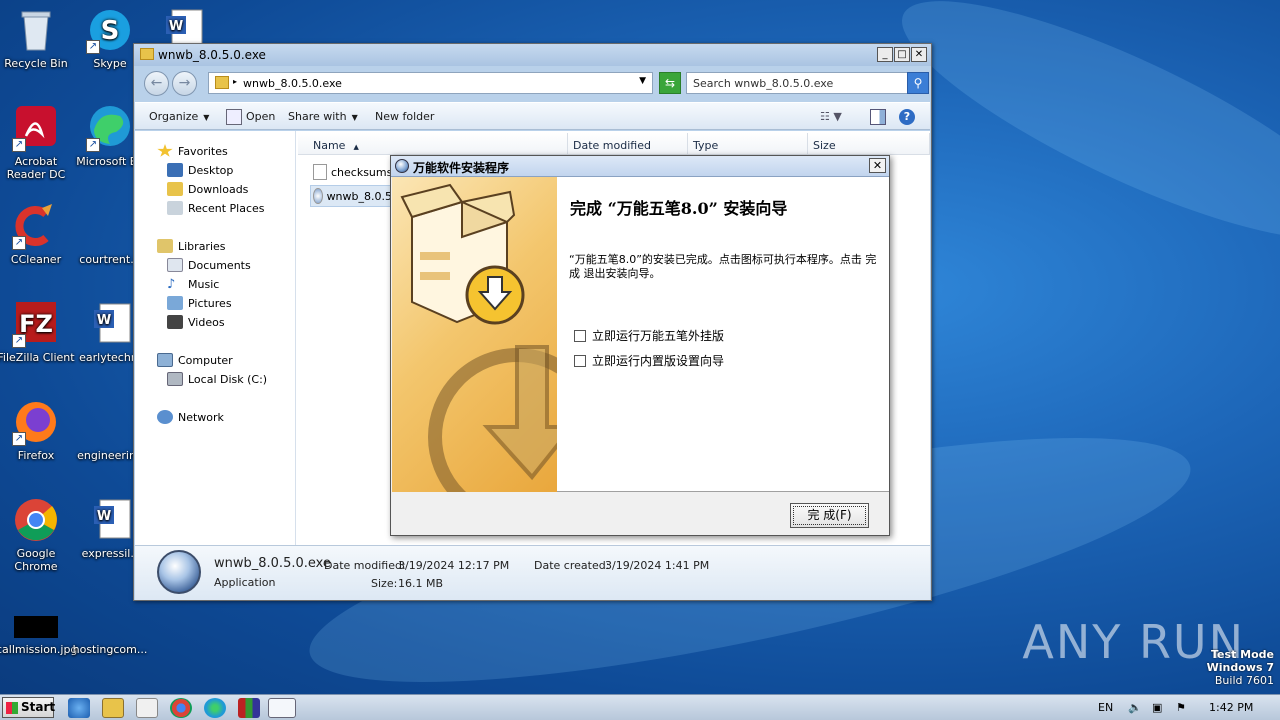  I want to click on open-button: Open, so click(260, 116).